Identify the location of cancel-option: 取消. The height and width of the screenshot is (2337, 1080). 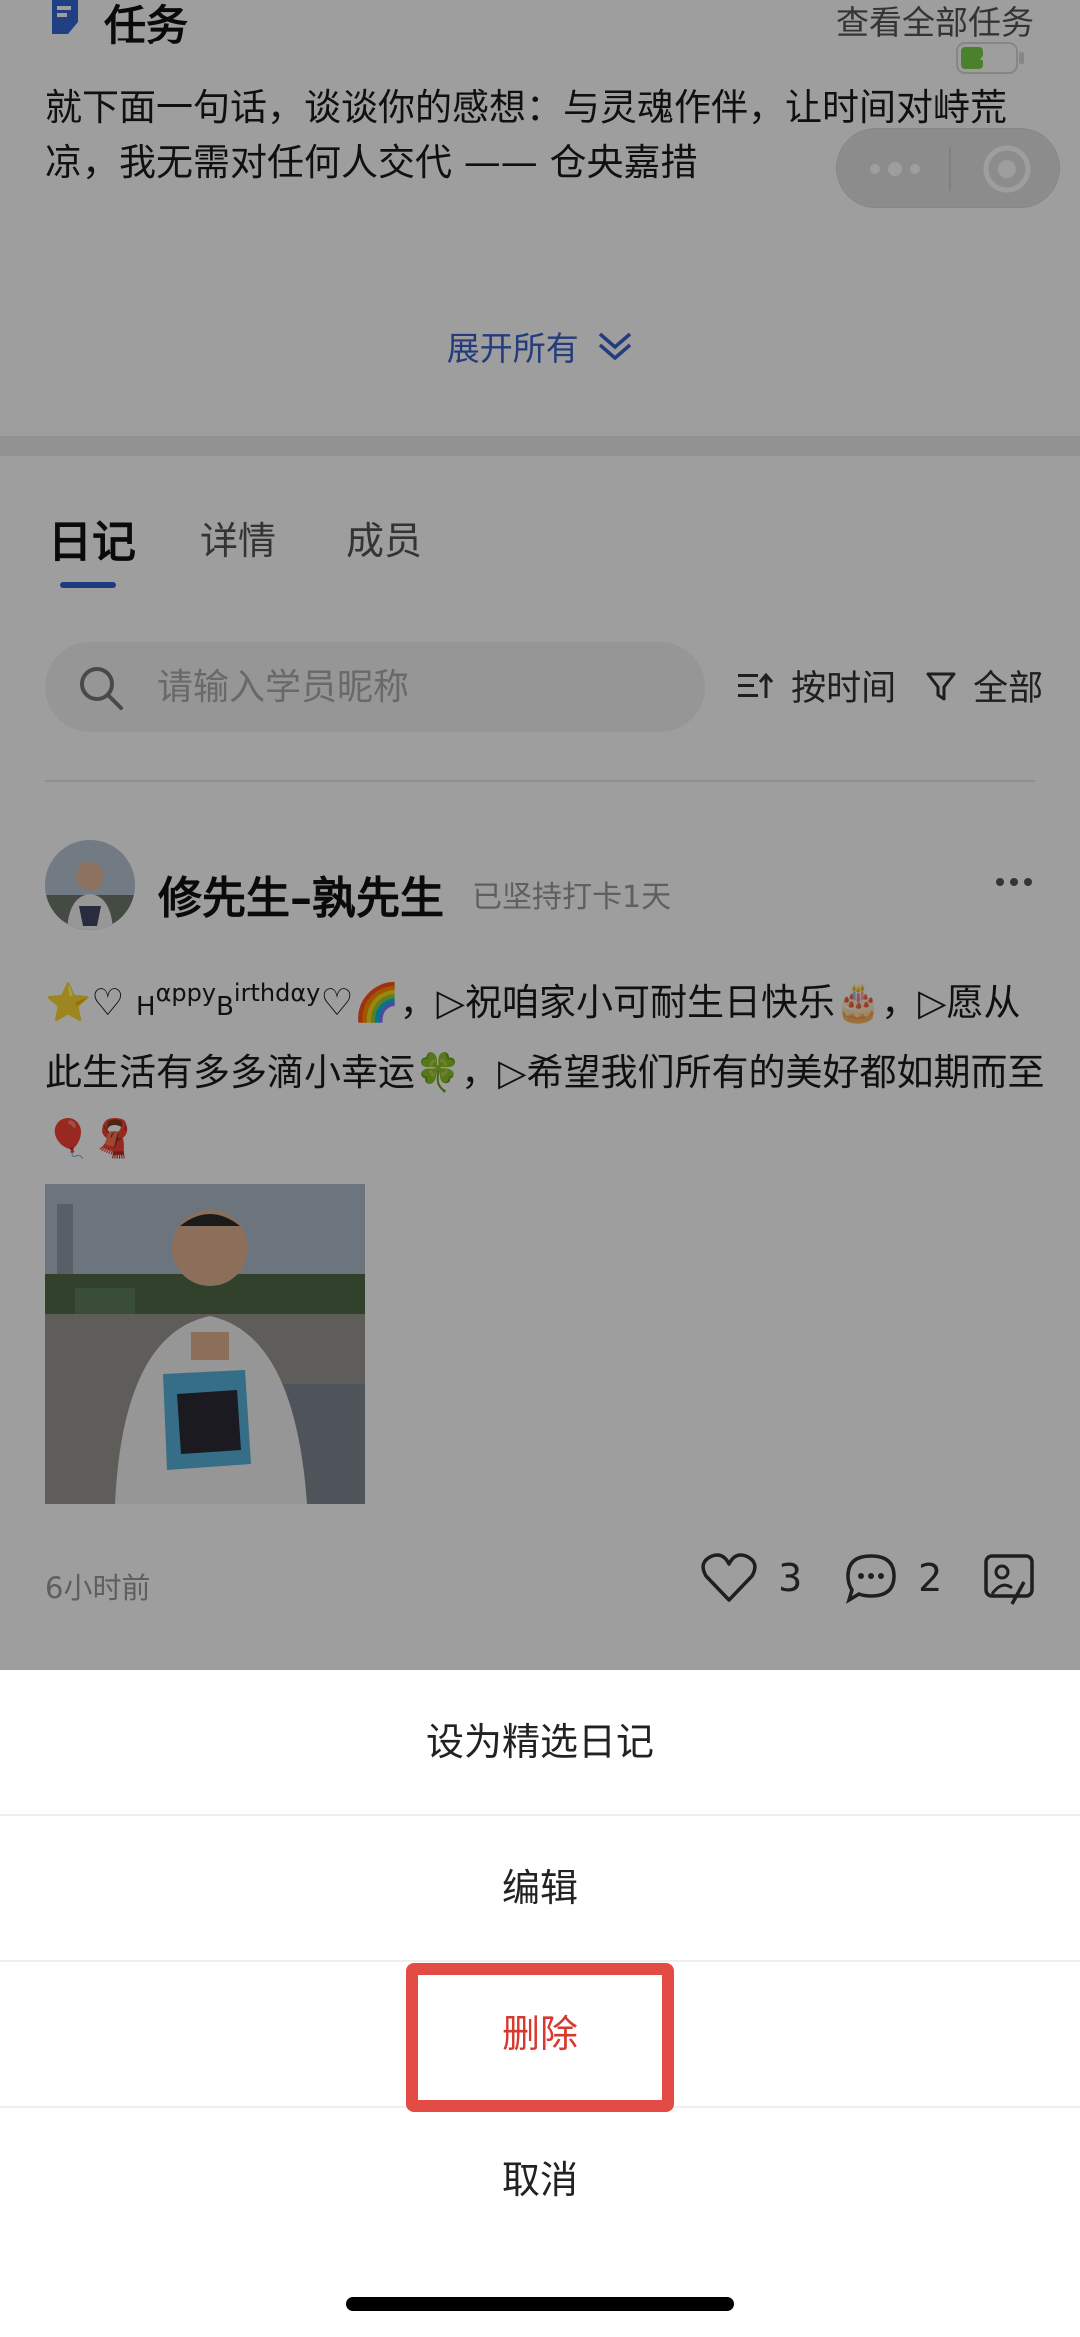
(540, 2180).